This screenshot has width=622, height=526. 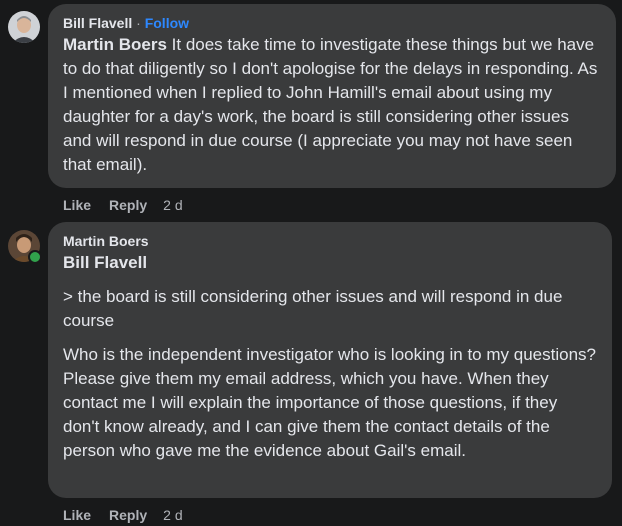 What do you see at coordinates (115, 44) in the screenshot?
I see `mention-link: Martin Boers` at bounding box center [115, 44].